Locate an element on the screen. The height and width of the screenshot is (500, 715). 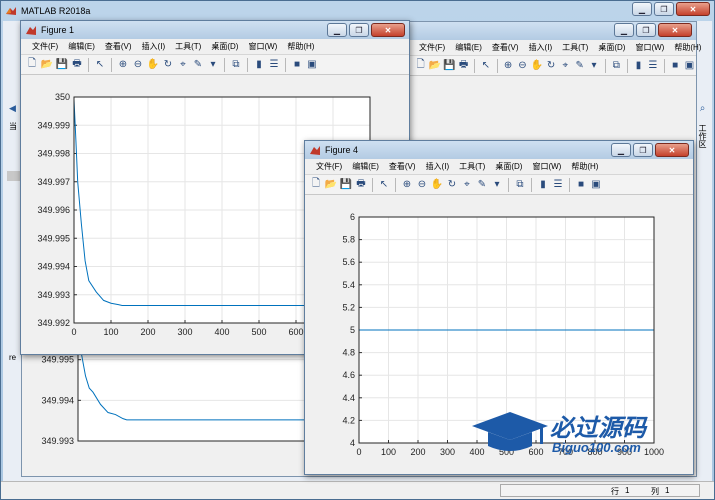
figure-1-close-button: ✕ is located at coordinates (388, 30).